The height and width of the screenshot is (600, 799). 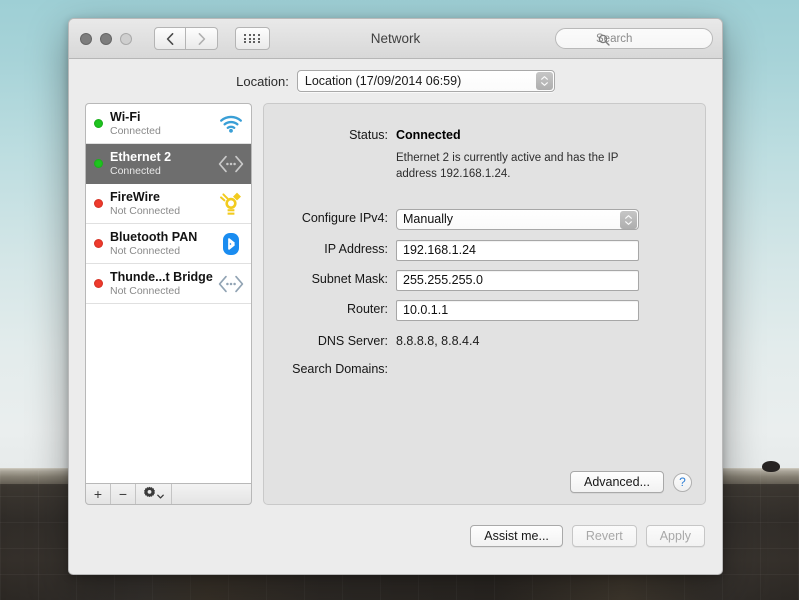 I want to click on interface-name: Bluetooth PAN, so click(x=154, y=237).